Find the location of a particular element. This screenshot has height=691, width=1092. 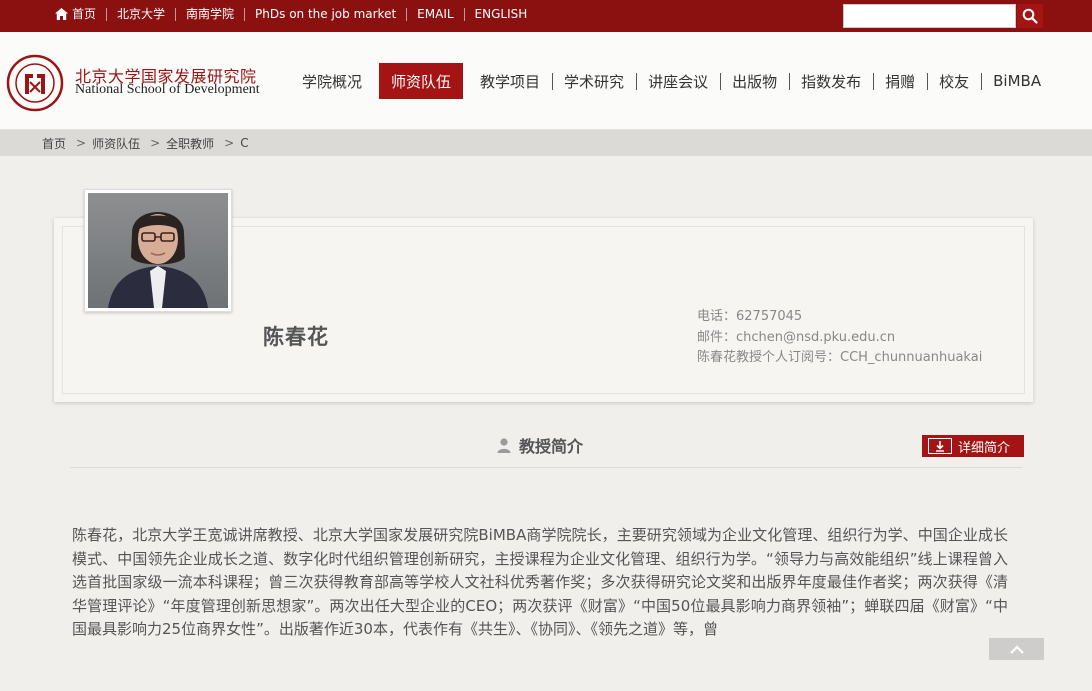

search-icon is located at coordinates (1030, 16).